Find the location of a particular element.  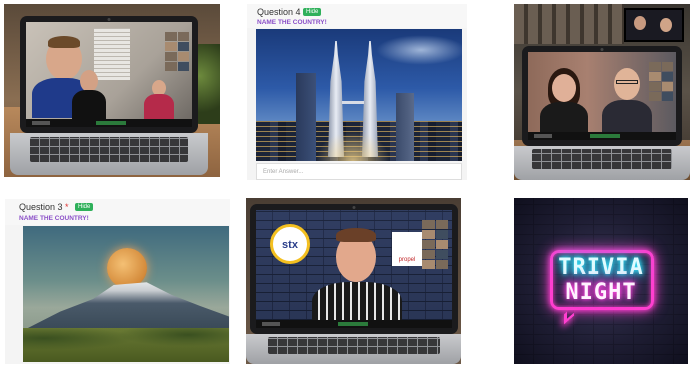

laptop-screen-frame: stx propel is located at coordinates (354, 269).